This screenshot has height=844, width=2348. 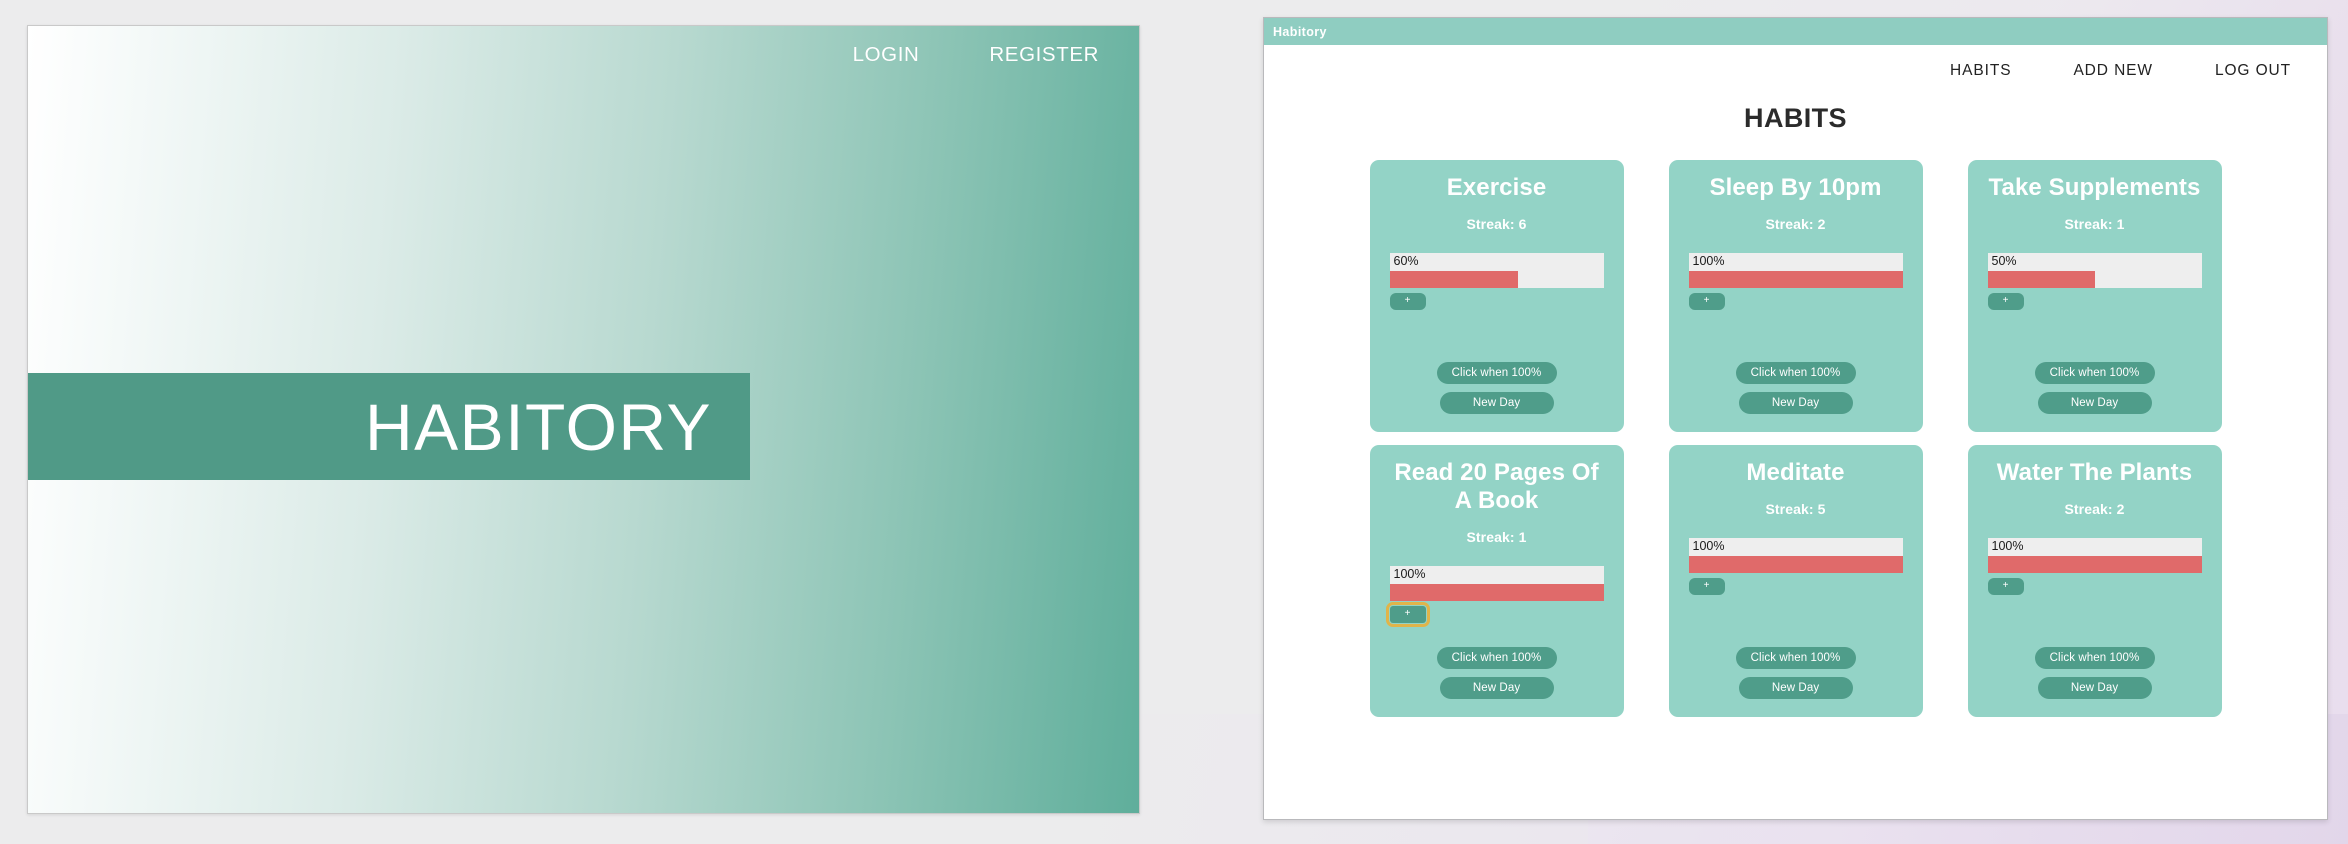 I want to click on habit-title: Take Supplements, so click(x=2094, y=187).